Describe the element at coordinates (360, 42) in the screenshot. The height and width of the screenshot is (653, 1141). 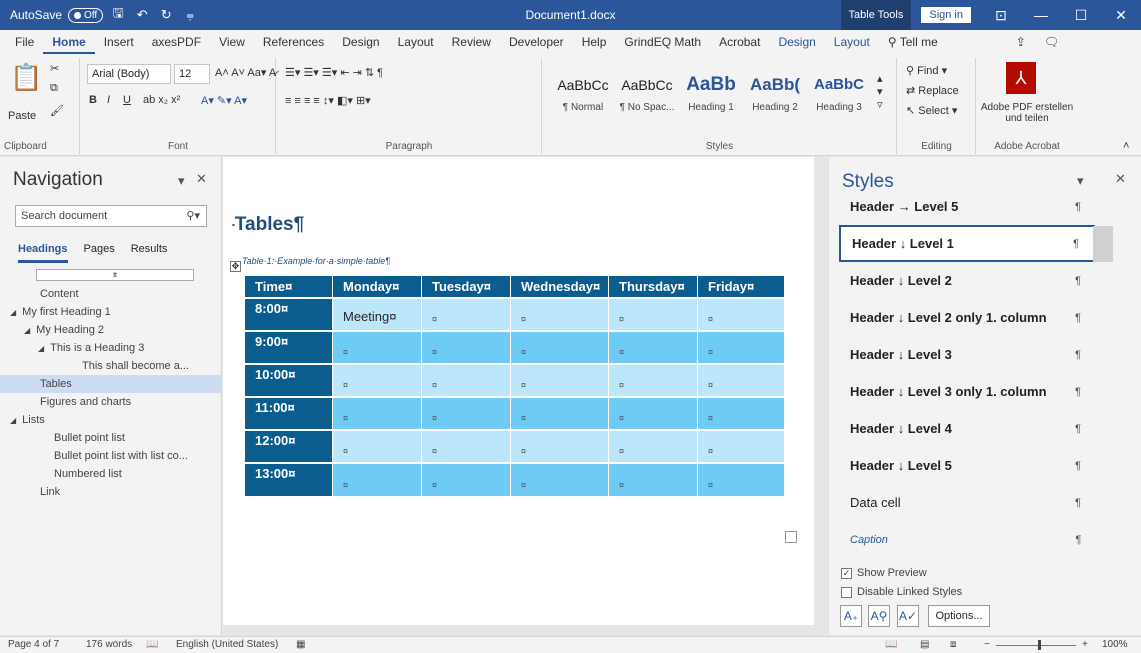
I see `tab-design: Design` at that location.